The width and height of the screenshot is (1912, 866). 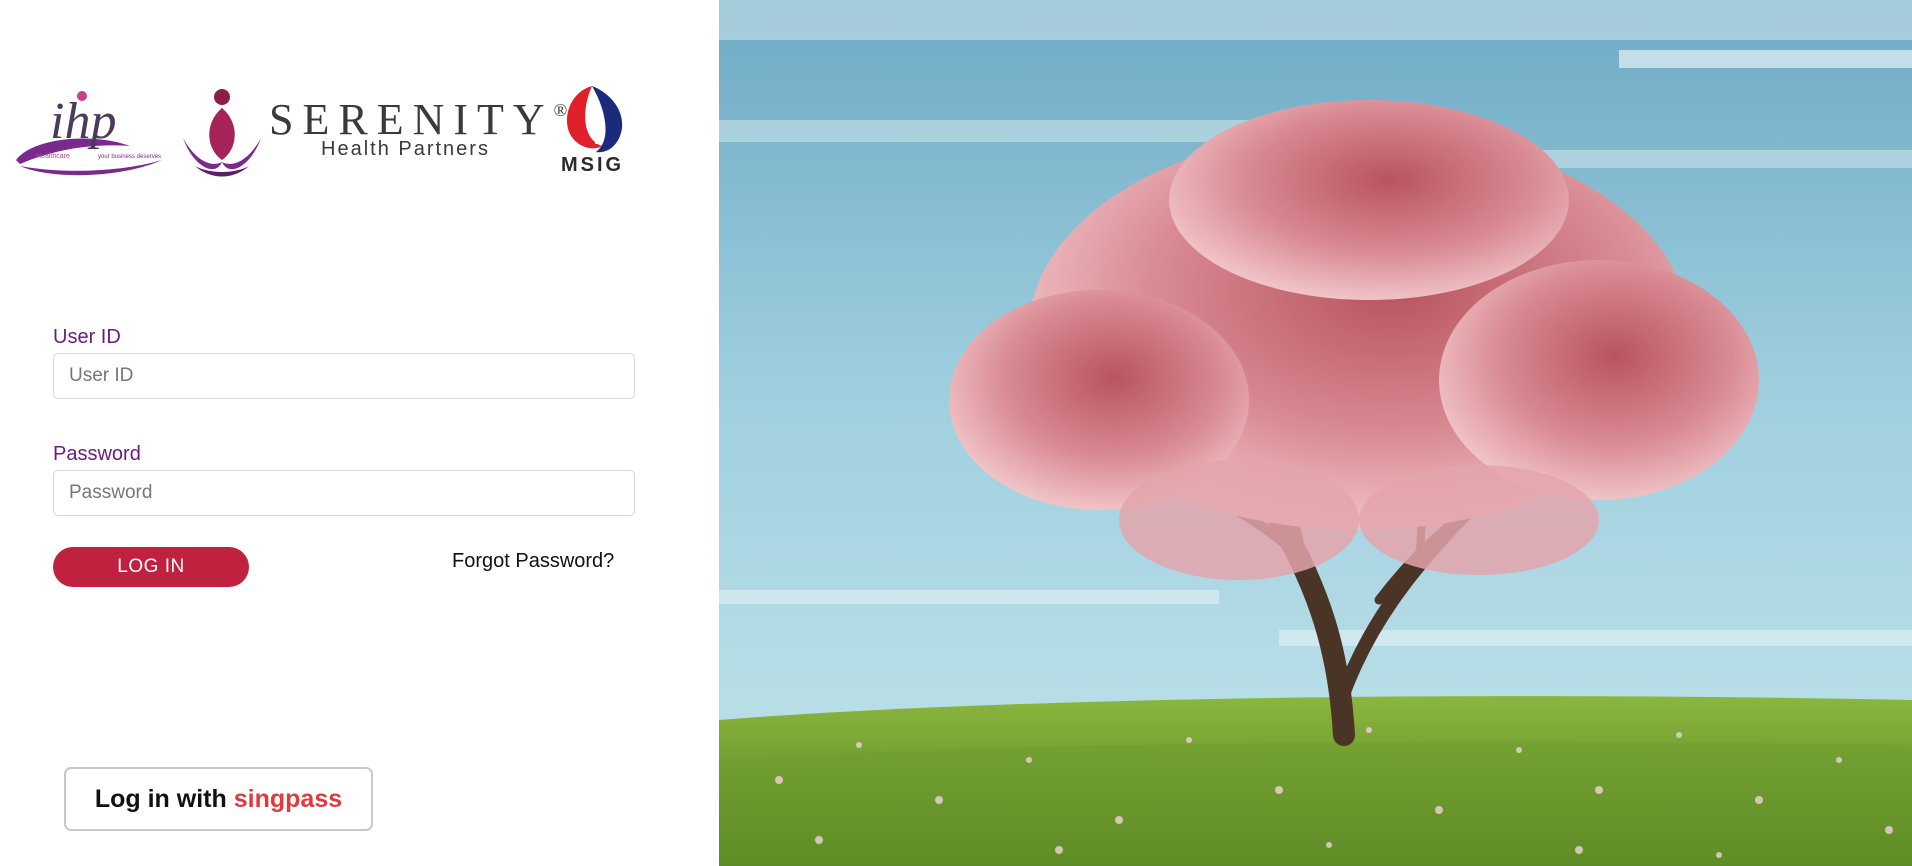 I want to click on password-label: Password, so click(x=97, y=454).